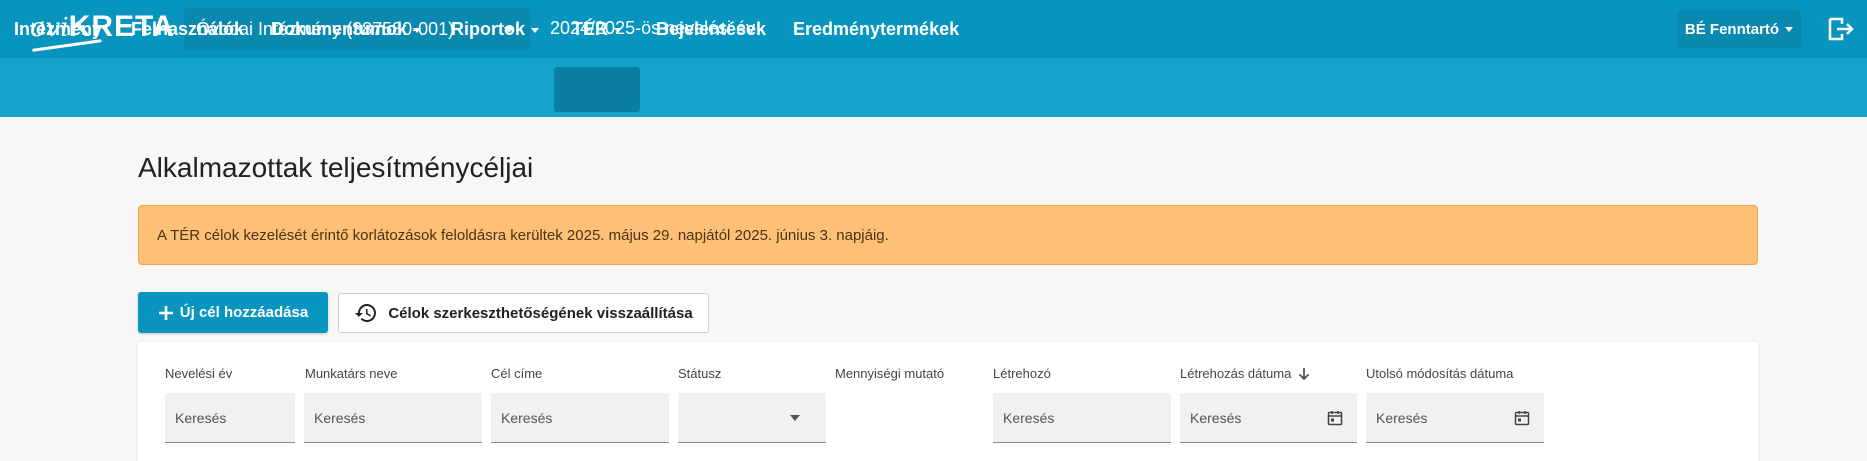  I want to click on add-goal-label: Új cél hozzáadása, so click(244, 312).